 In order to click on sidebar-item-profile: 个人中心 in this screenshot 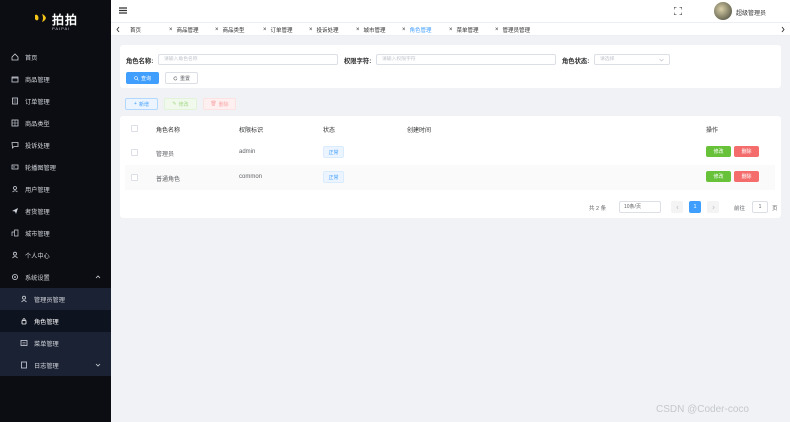, I will do `click(55, 255)`.